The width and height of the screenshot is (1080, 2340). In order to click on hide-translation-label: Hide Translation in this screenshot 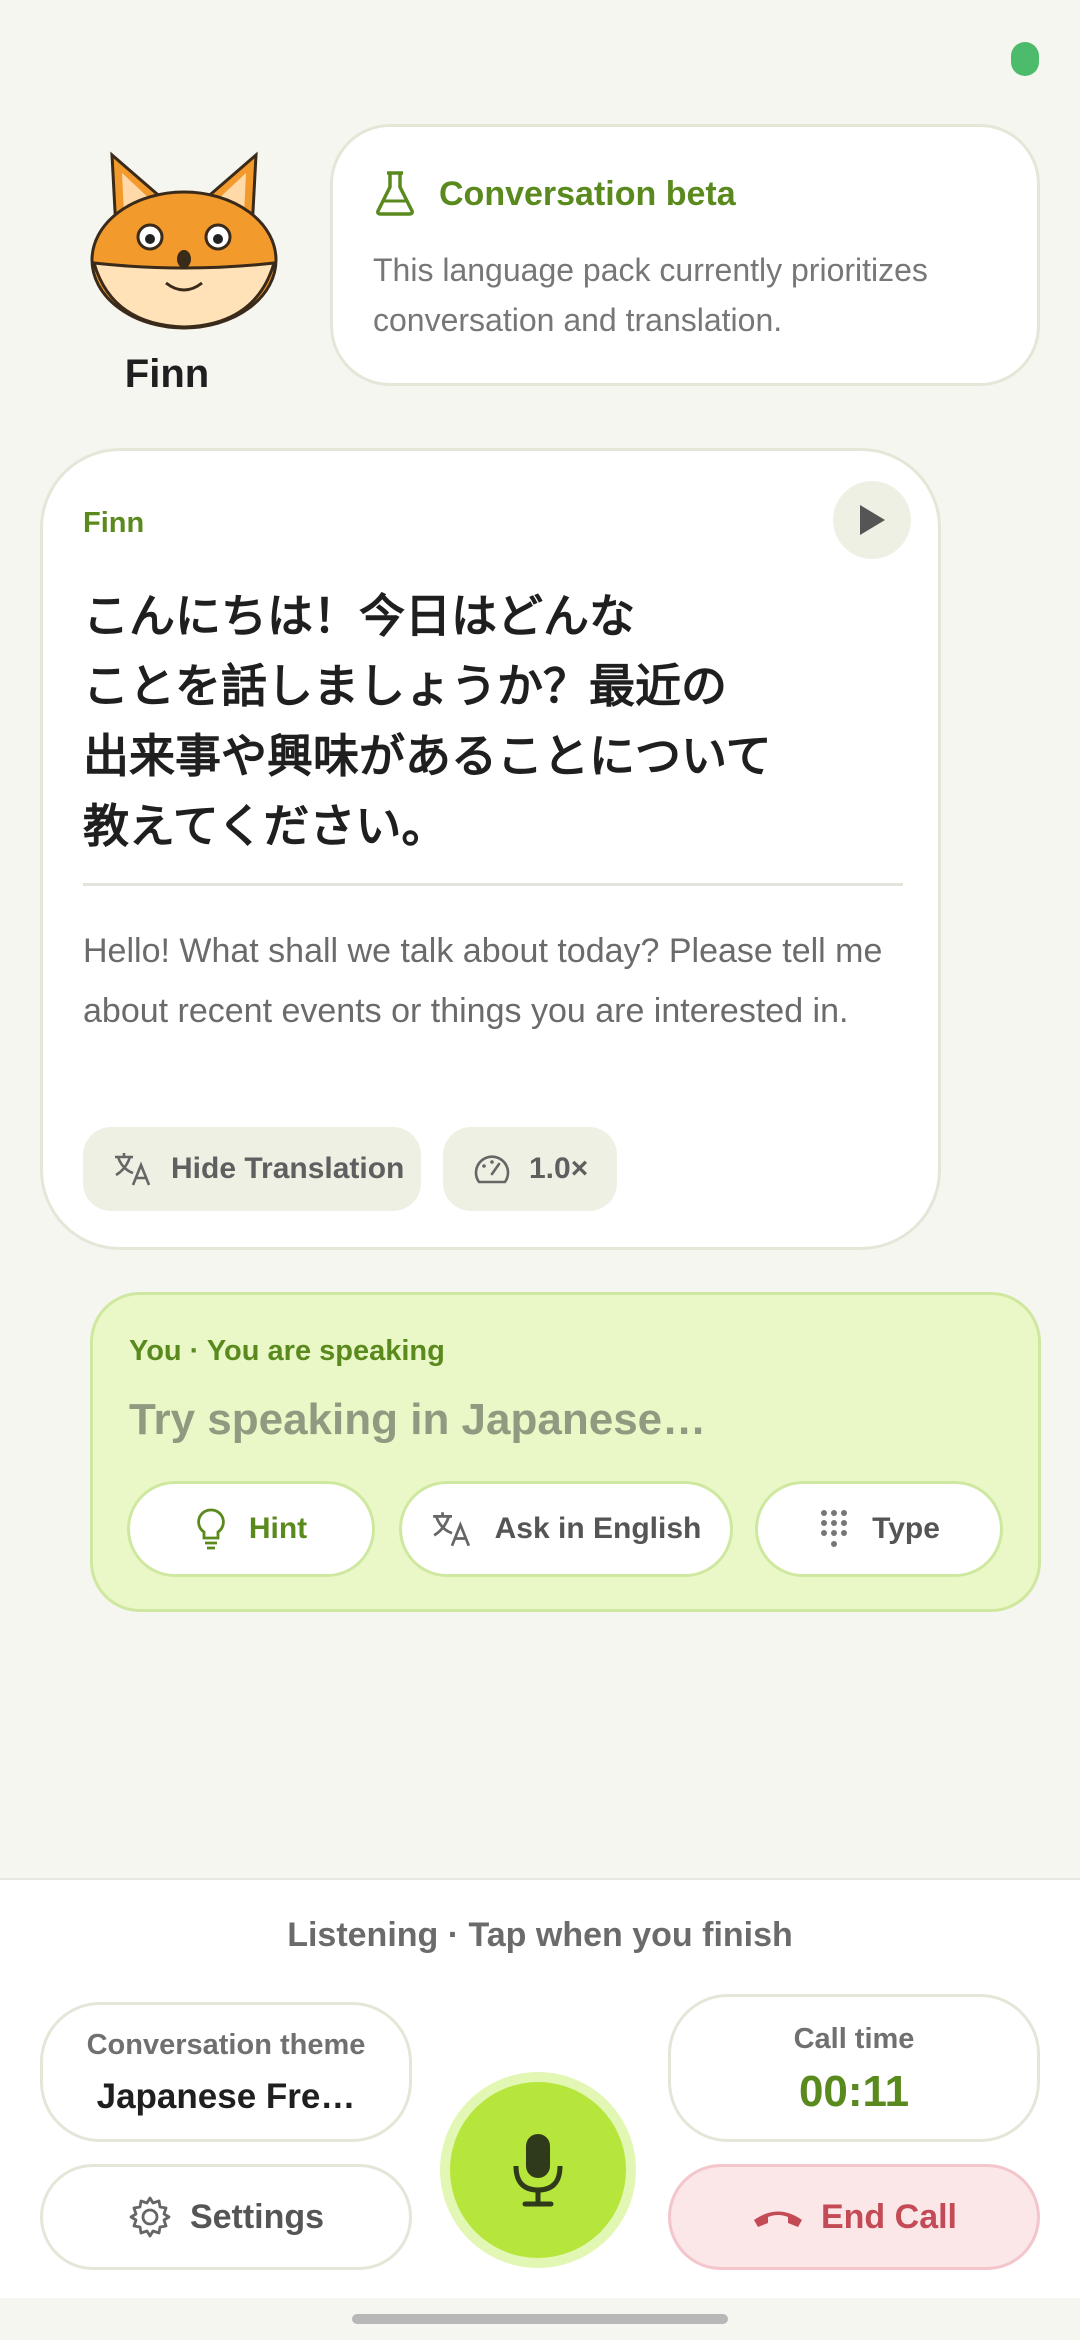, I will do `click(288, 1168)`.